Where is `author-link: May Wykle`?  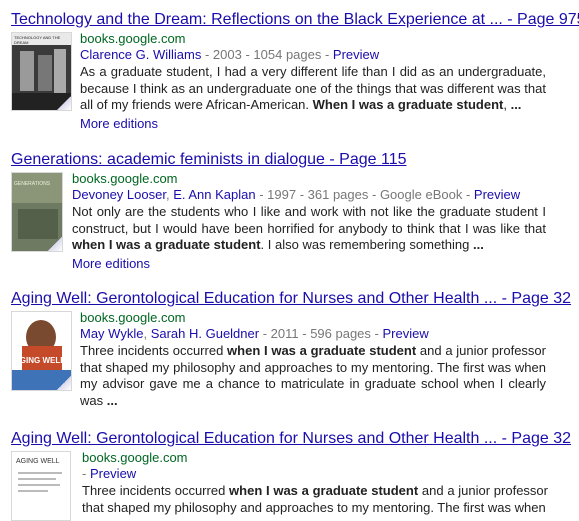 author-link: May Wykle is located at coordinates (111, 333).